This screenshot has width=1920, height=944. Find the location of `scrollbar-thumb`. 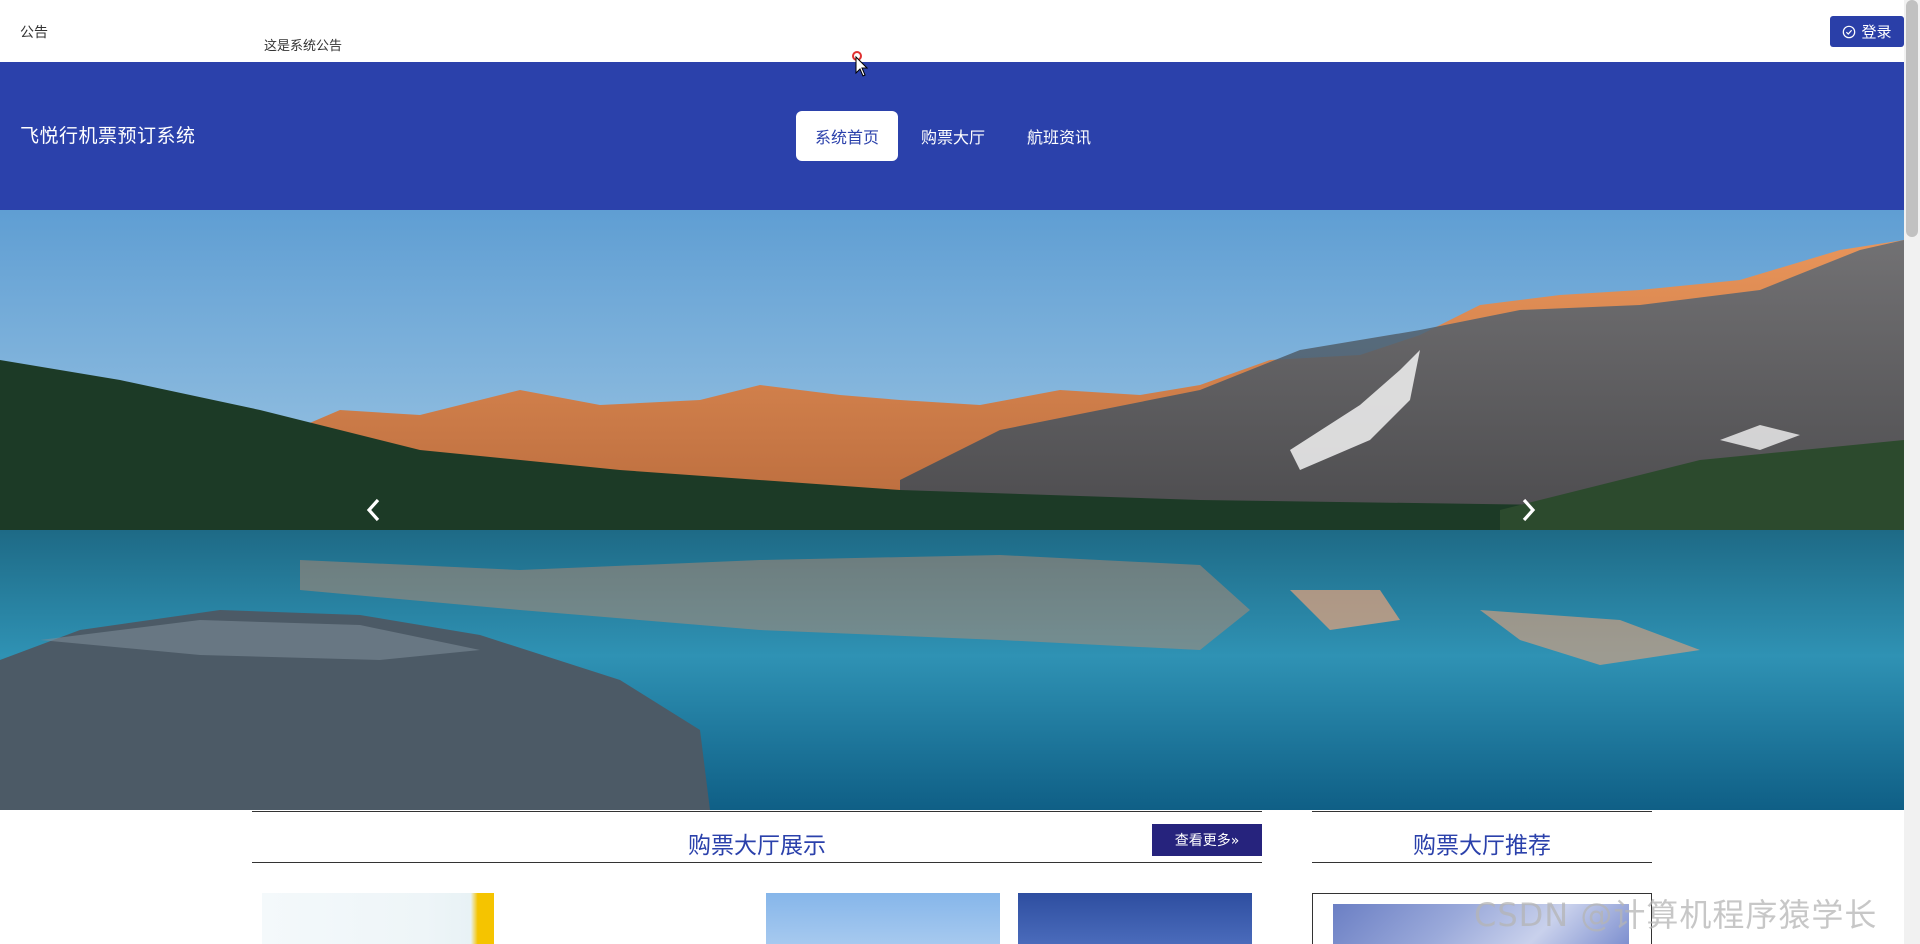

scrollbar-thumb is located at coordinates (1912, 118).